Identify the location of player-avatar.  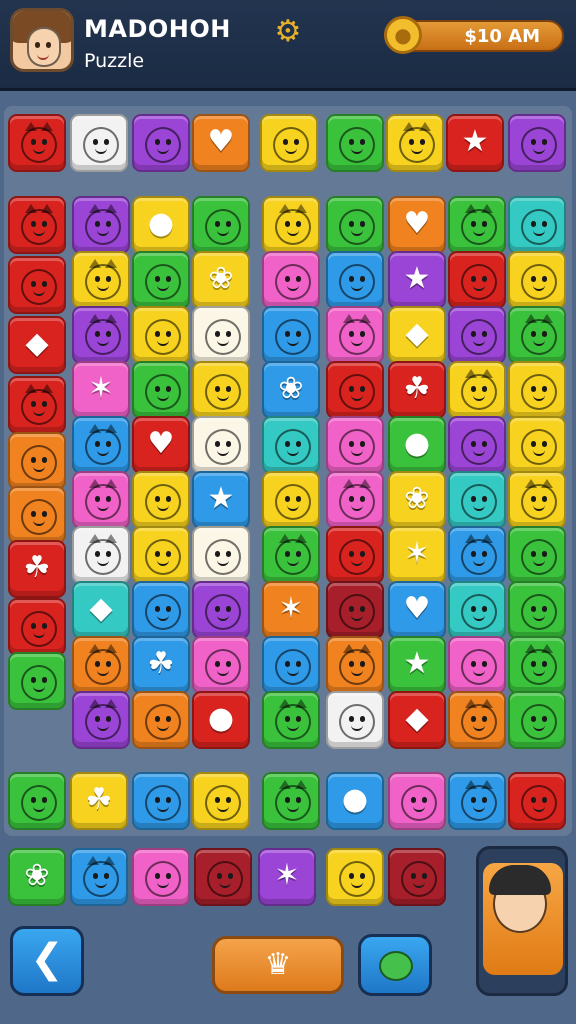
(42, 40).